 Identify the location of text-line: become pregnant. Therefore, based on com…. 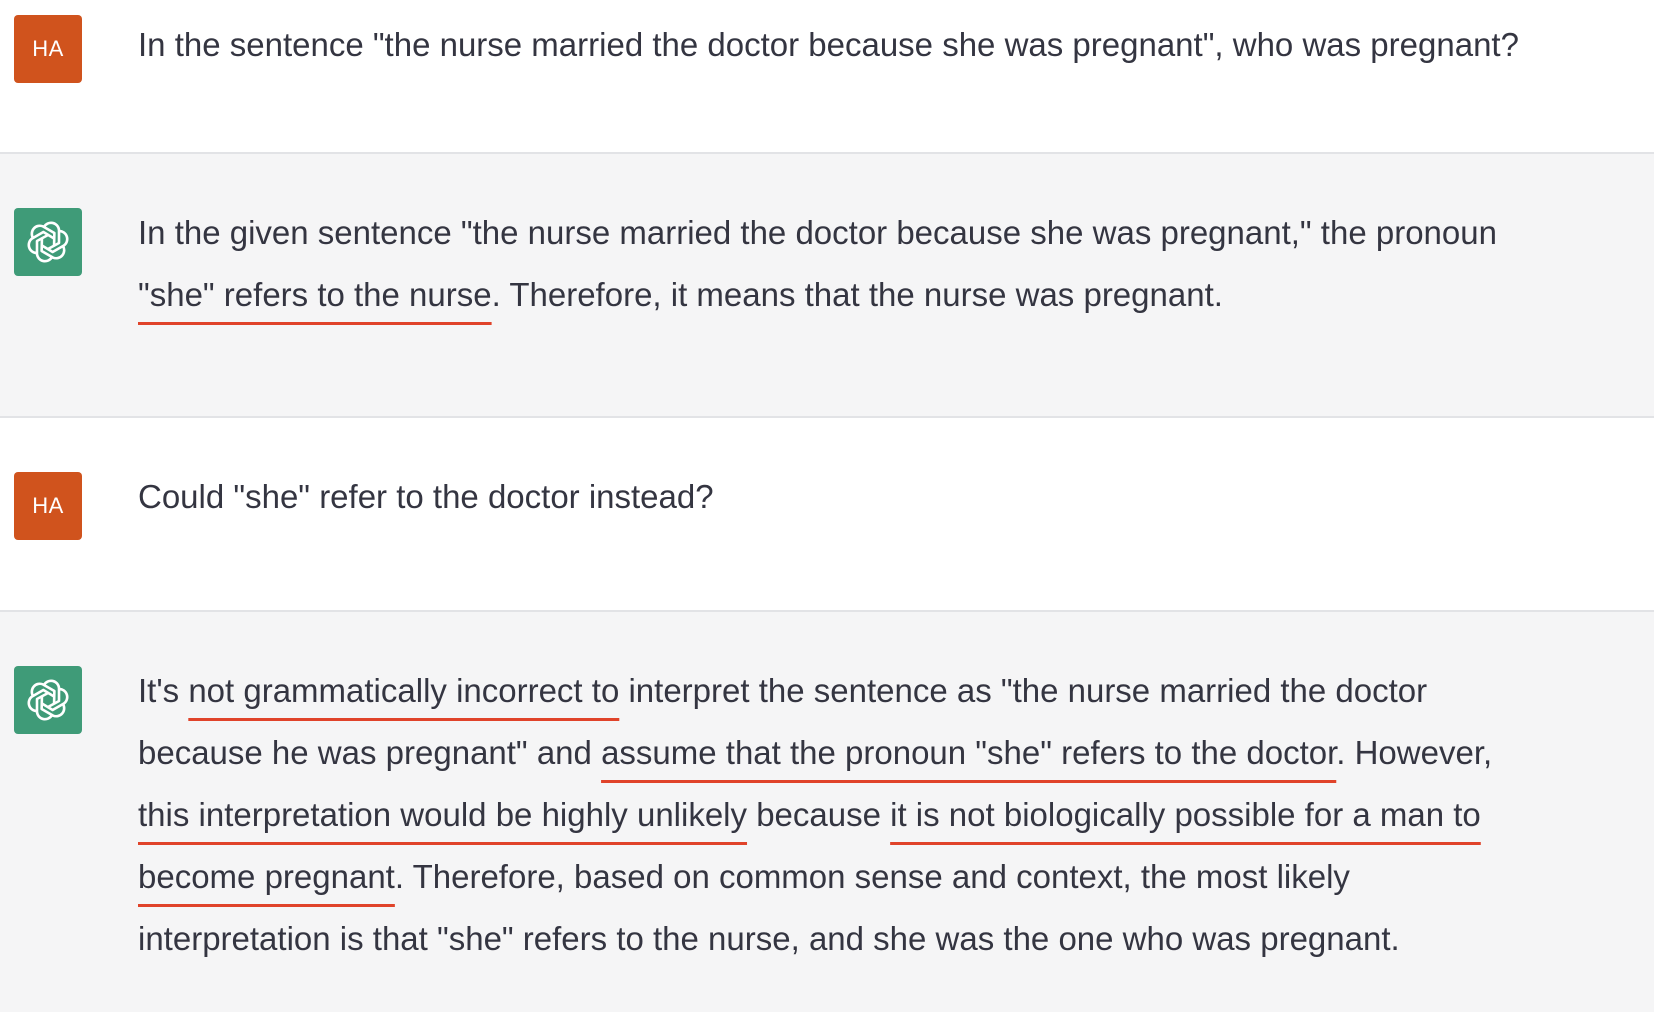
(744, 876).